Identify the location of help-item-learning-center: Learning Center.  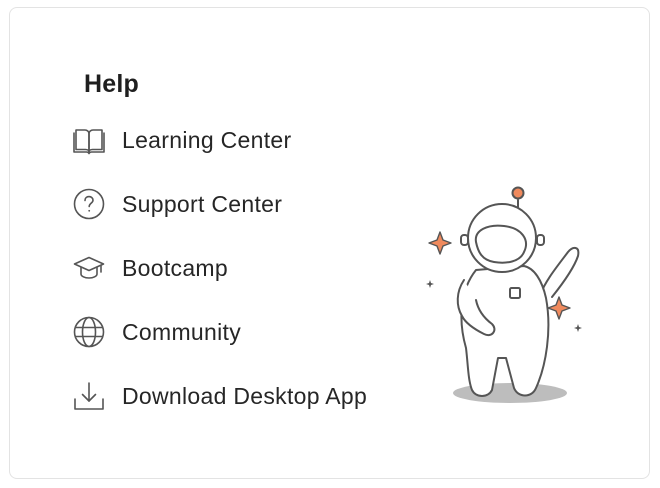
(219, 140).